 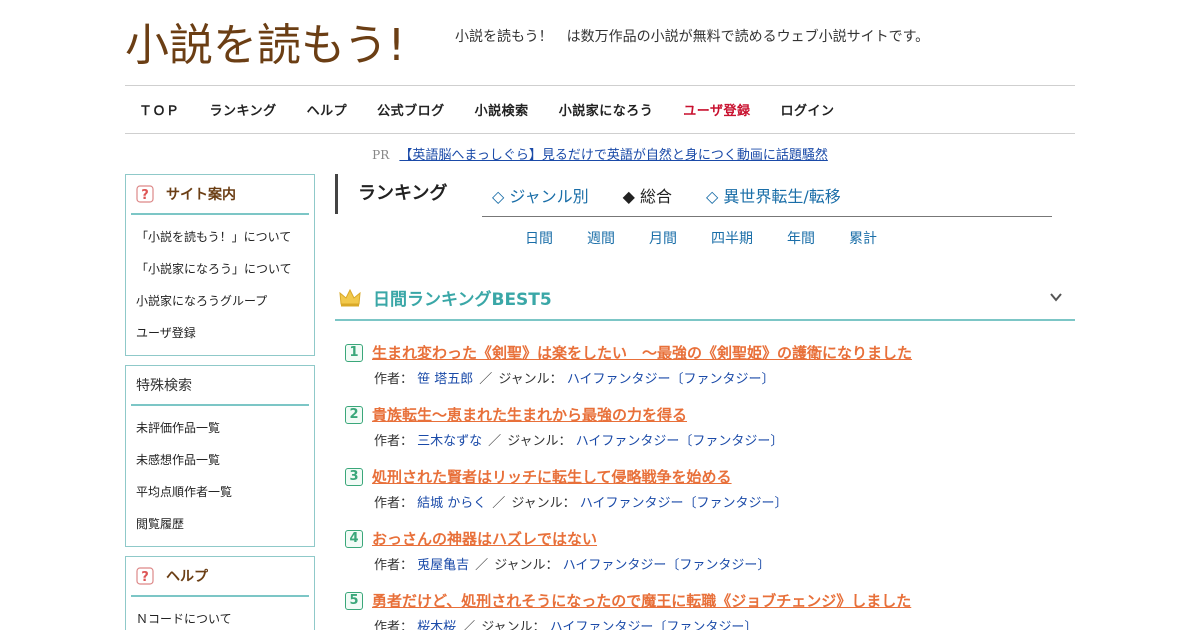 I want to click on author-link: 結城 からく, so click(x=451, y=503).